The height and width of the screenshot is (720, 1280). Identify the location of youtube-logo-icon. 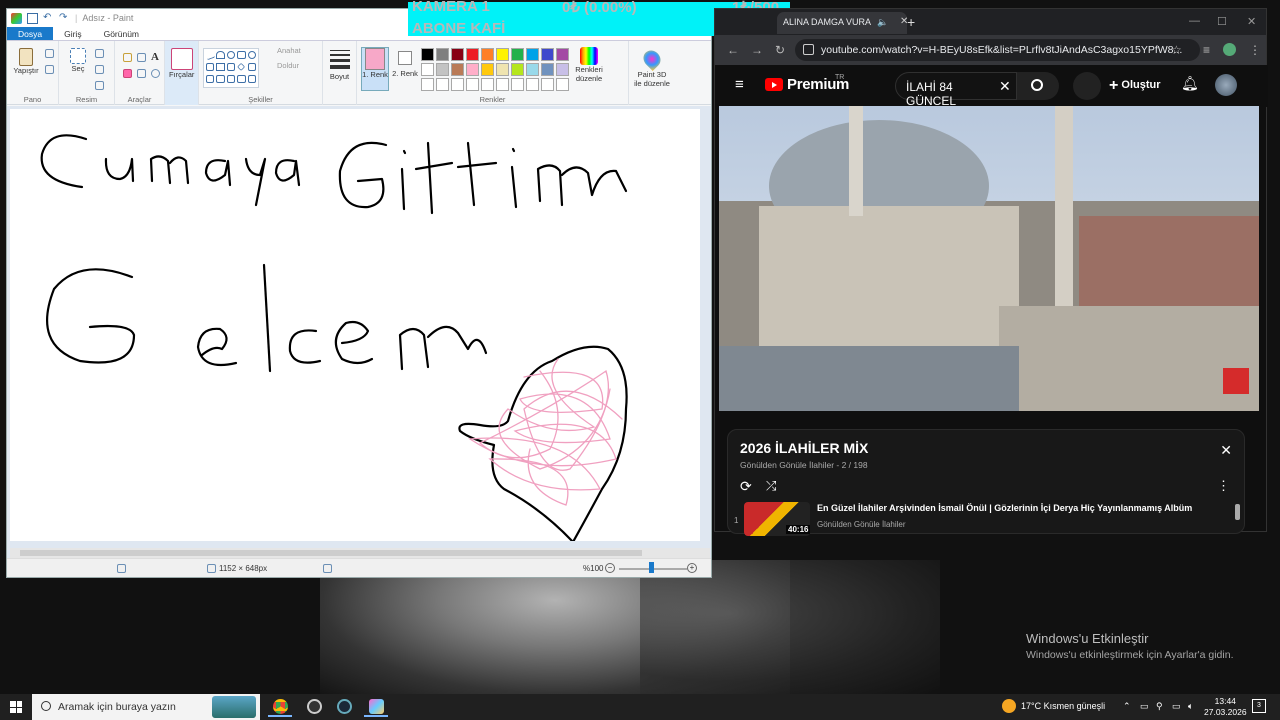
(774, 84).